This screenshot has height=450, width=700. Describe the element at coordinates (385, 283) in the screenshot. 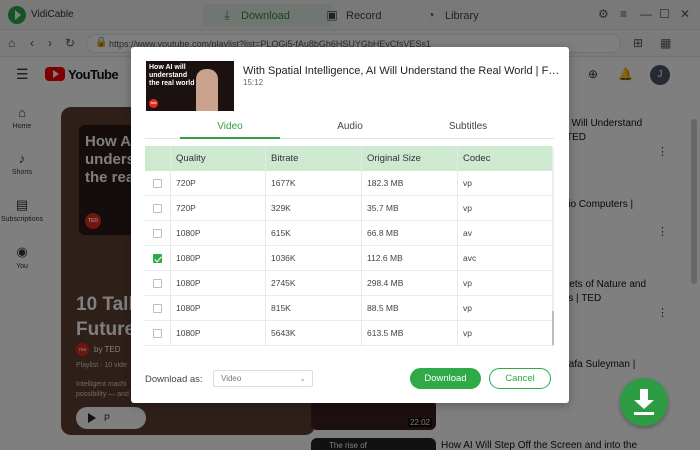

I see `cell-size: 298.4 MB` at that location.